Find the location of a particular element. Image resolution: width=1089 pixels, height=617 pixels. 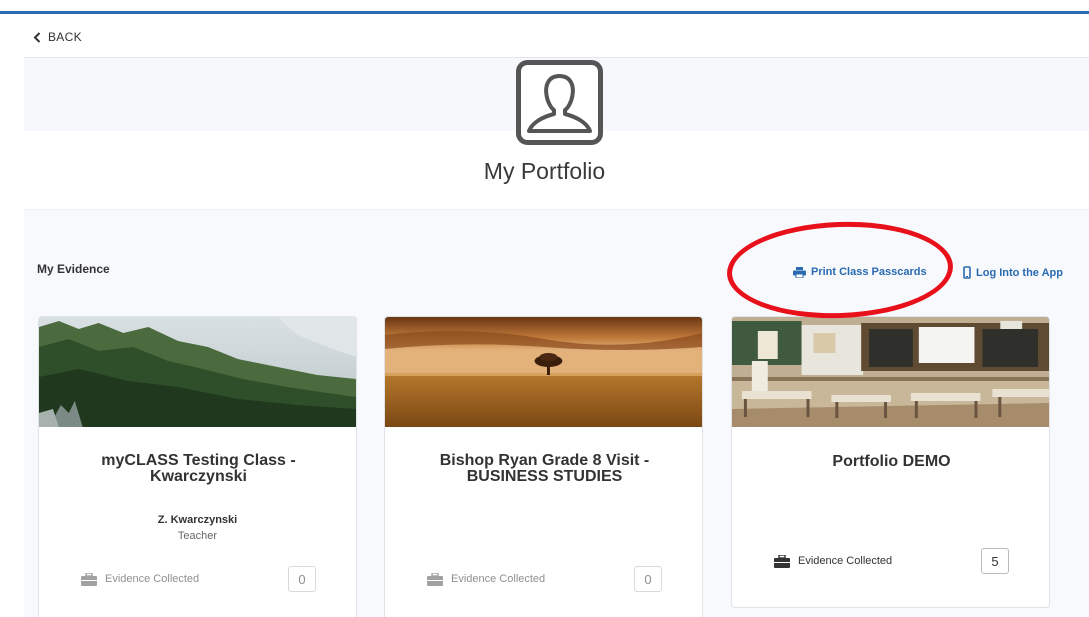

section-title: My Evidence is located at coordinates (73, 269).